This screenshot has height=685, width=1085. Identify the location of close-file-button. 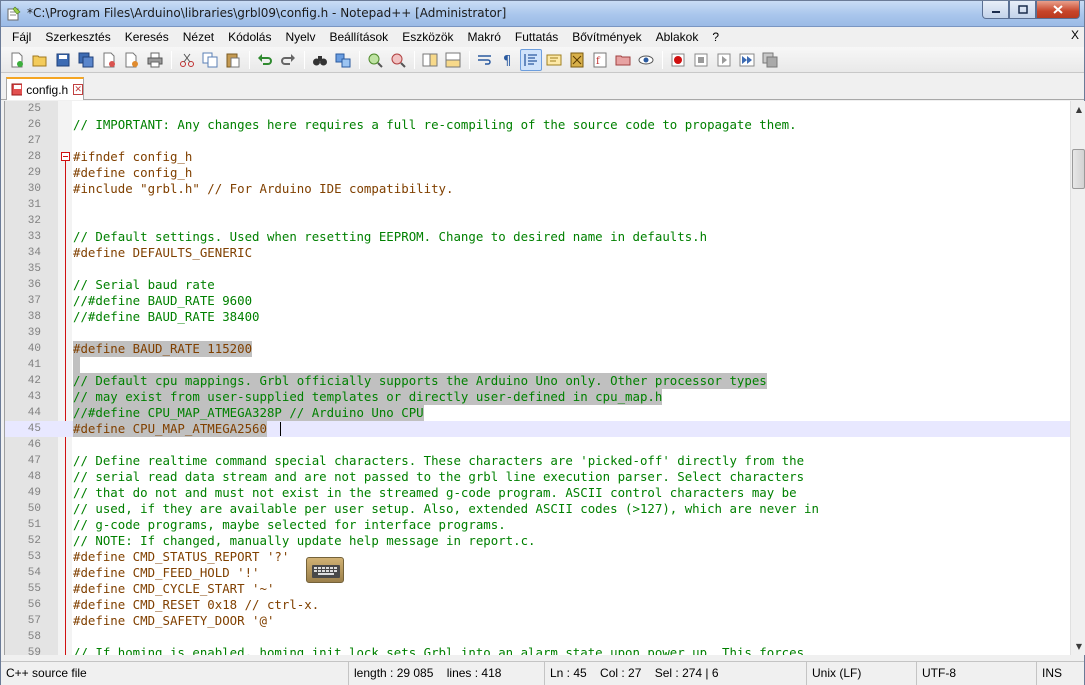
(109, 60).